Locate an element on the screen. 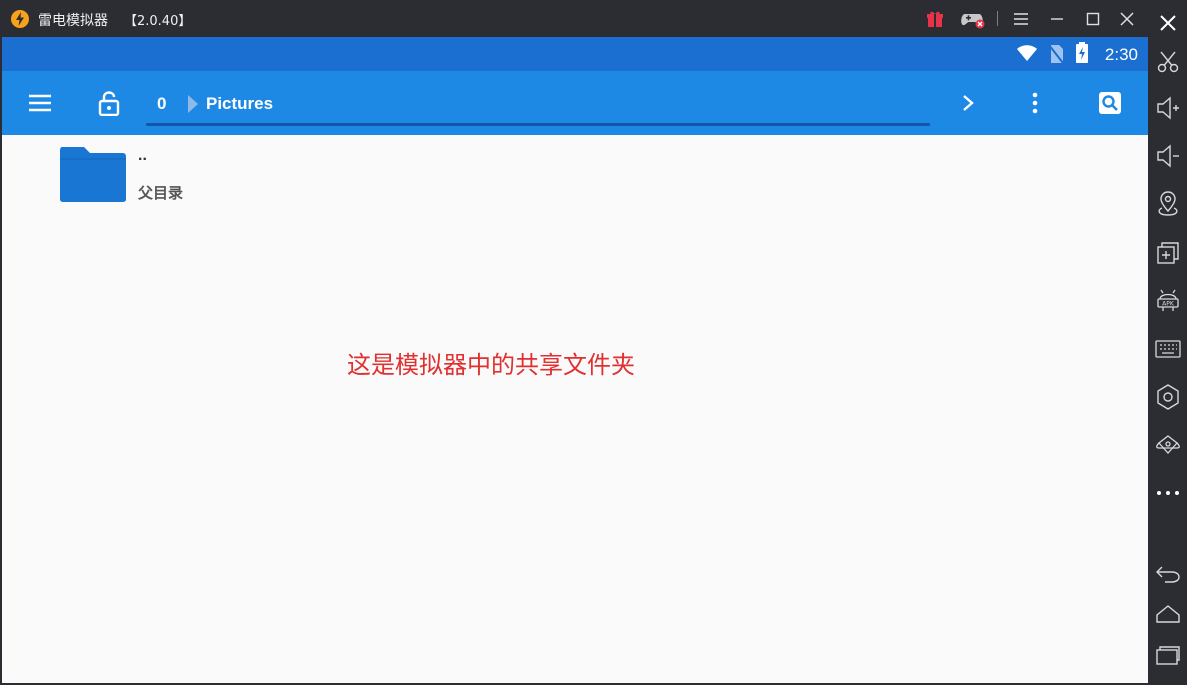  status-bar: 2:30 is located at coordinates (575, 54).